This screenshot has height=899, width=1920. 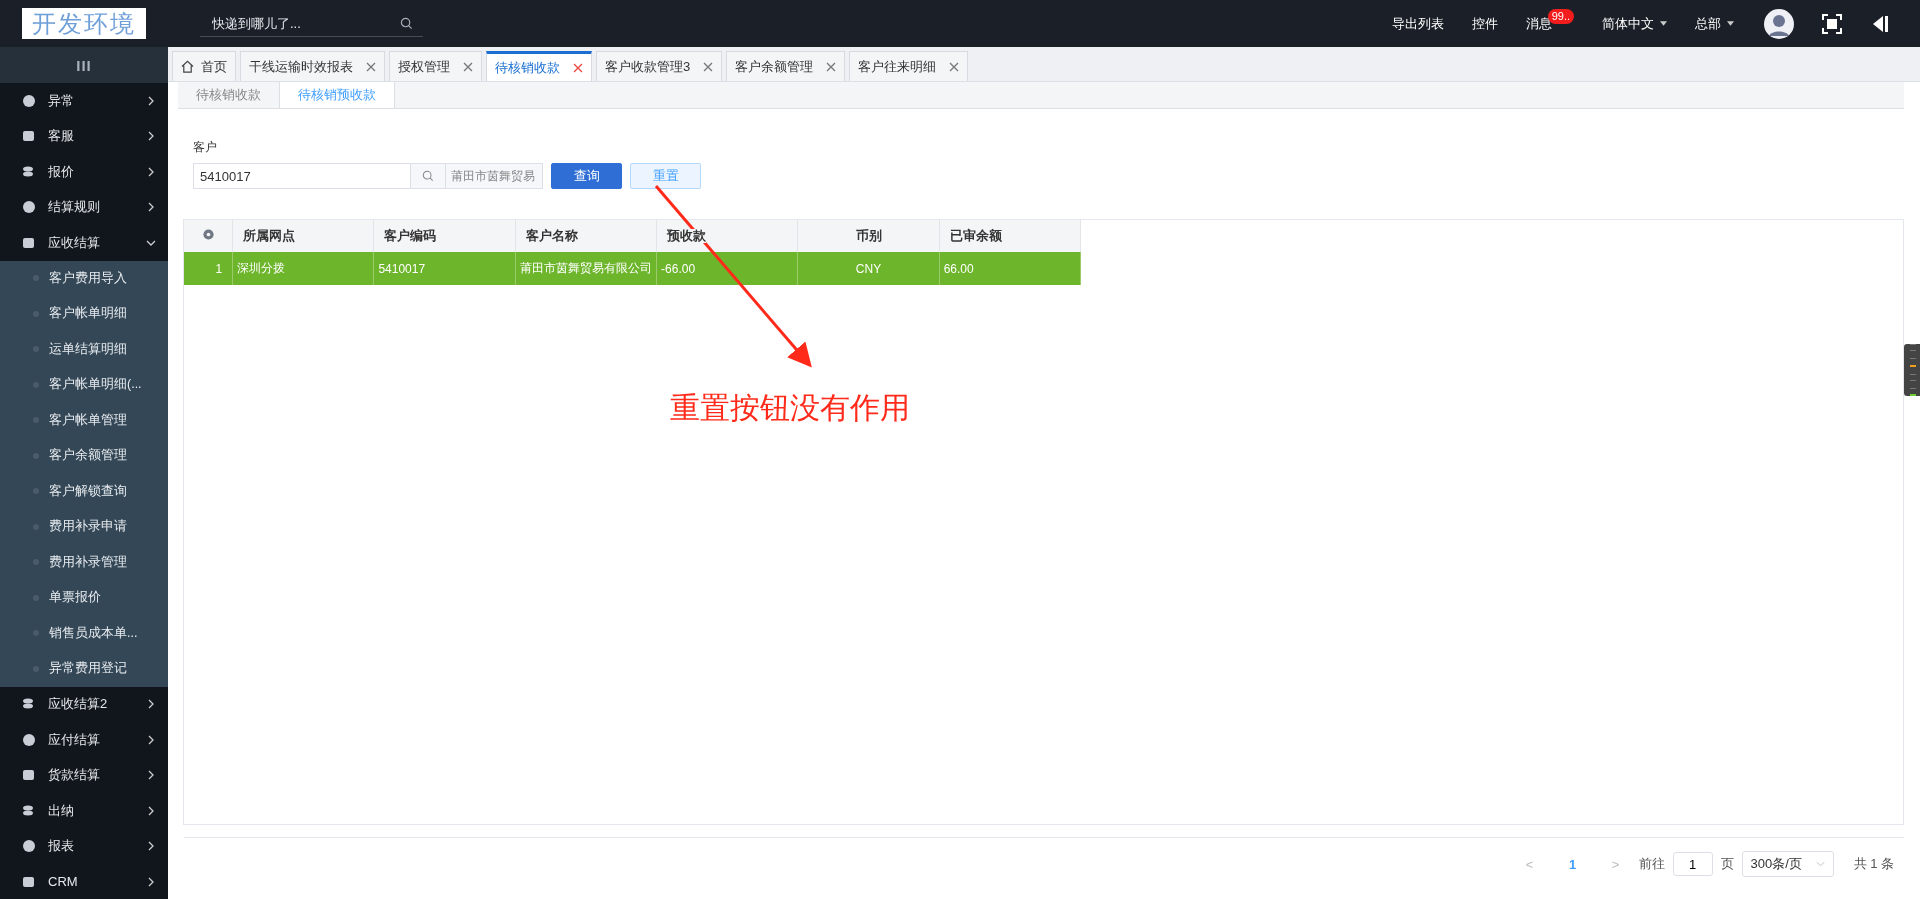 What do you see at coordinates (84, 846) in the screenshot?
I see `sidebar-item: 报表` at bounding box center [84, 846].